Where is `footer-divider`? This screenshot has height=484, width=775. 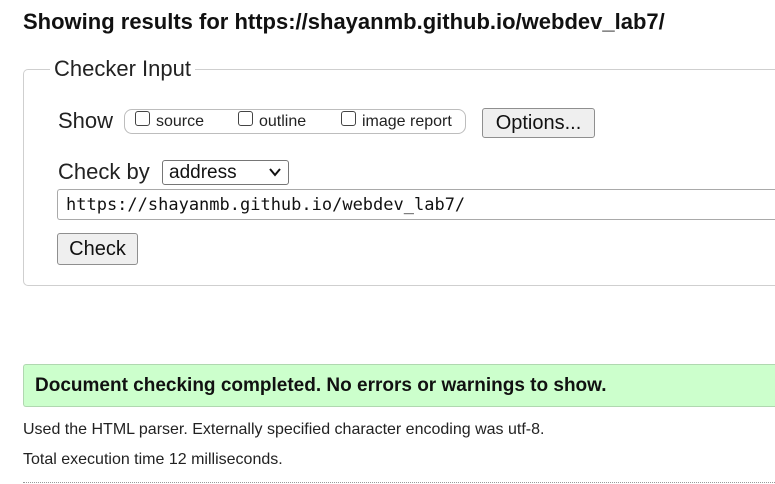 footer-divider is located at coordinates (399, 482).